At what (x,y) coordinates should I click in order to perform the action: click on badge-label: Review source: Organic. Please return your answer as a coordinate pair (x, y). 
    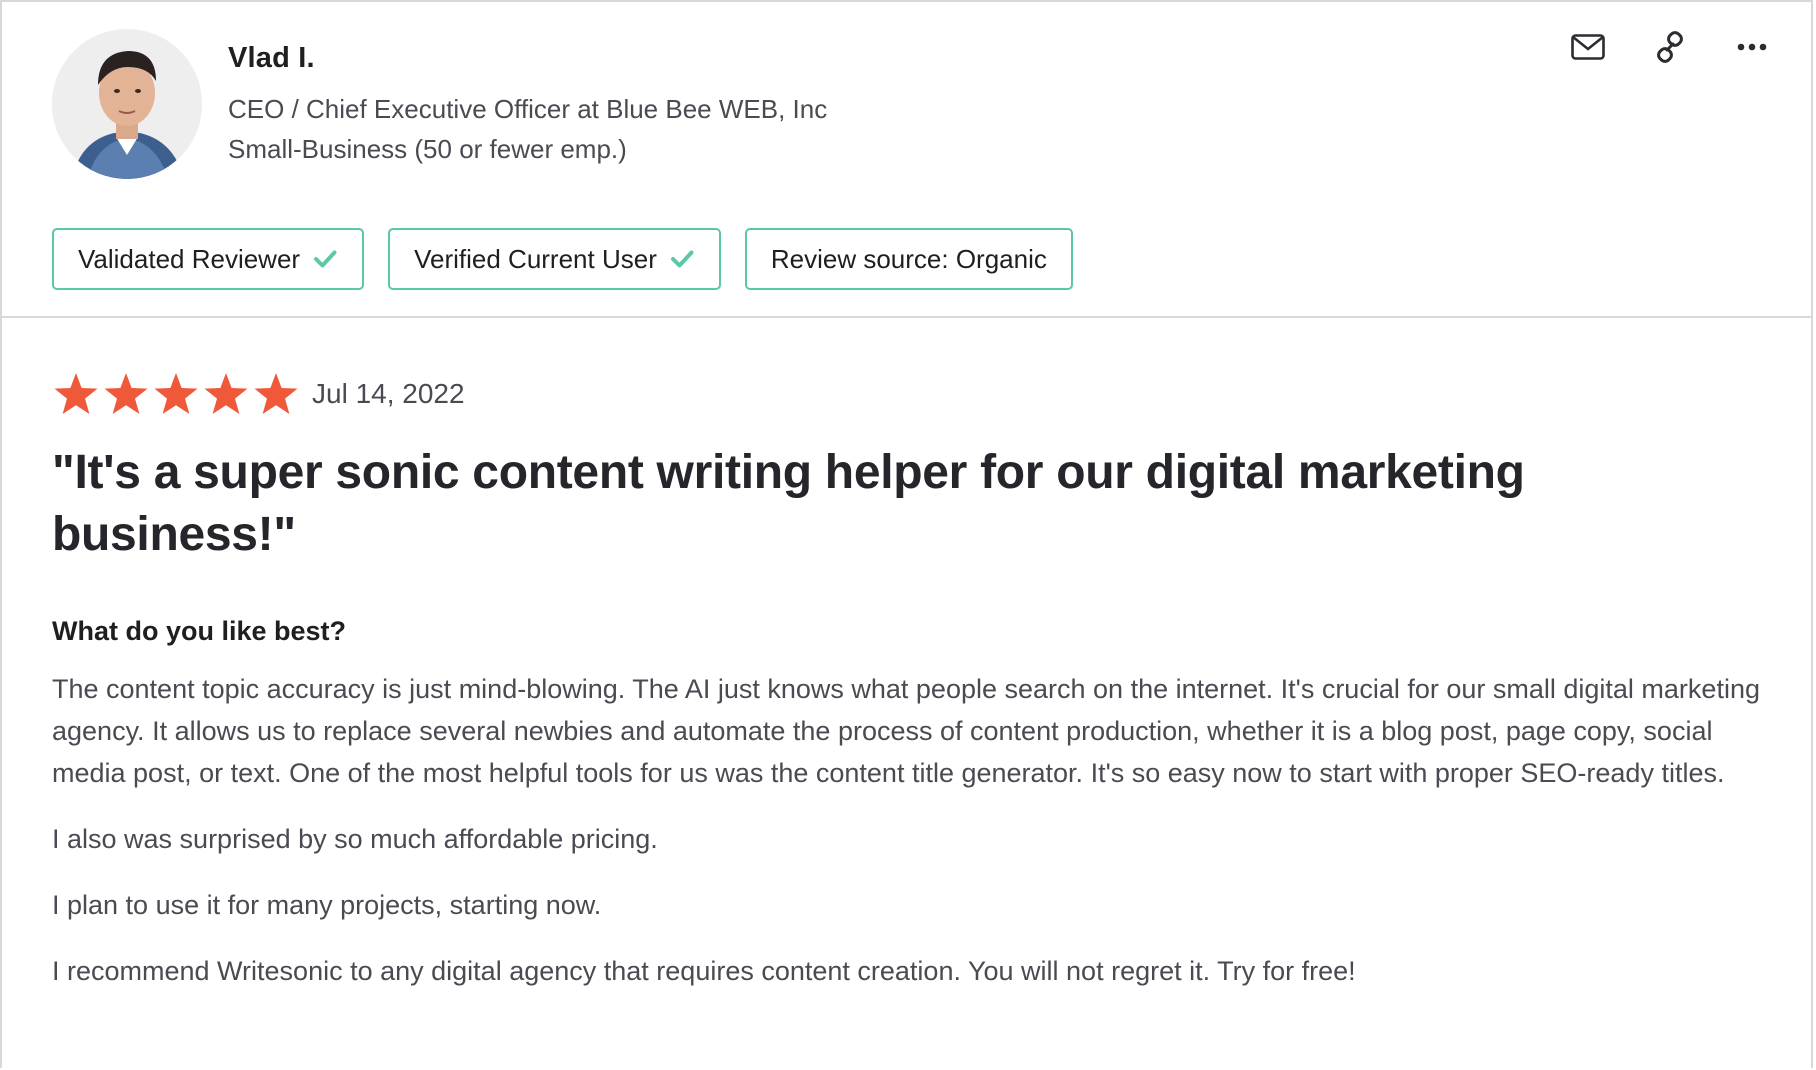
    Looking at the image, I should click on (908, 258).